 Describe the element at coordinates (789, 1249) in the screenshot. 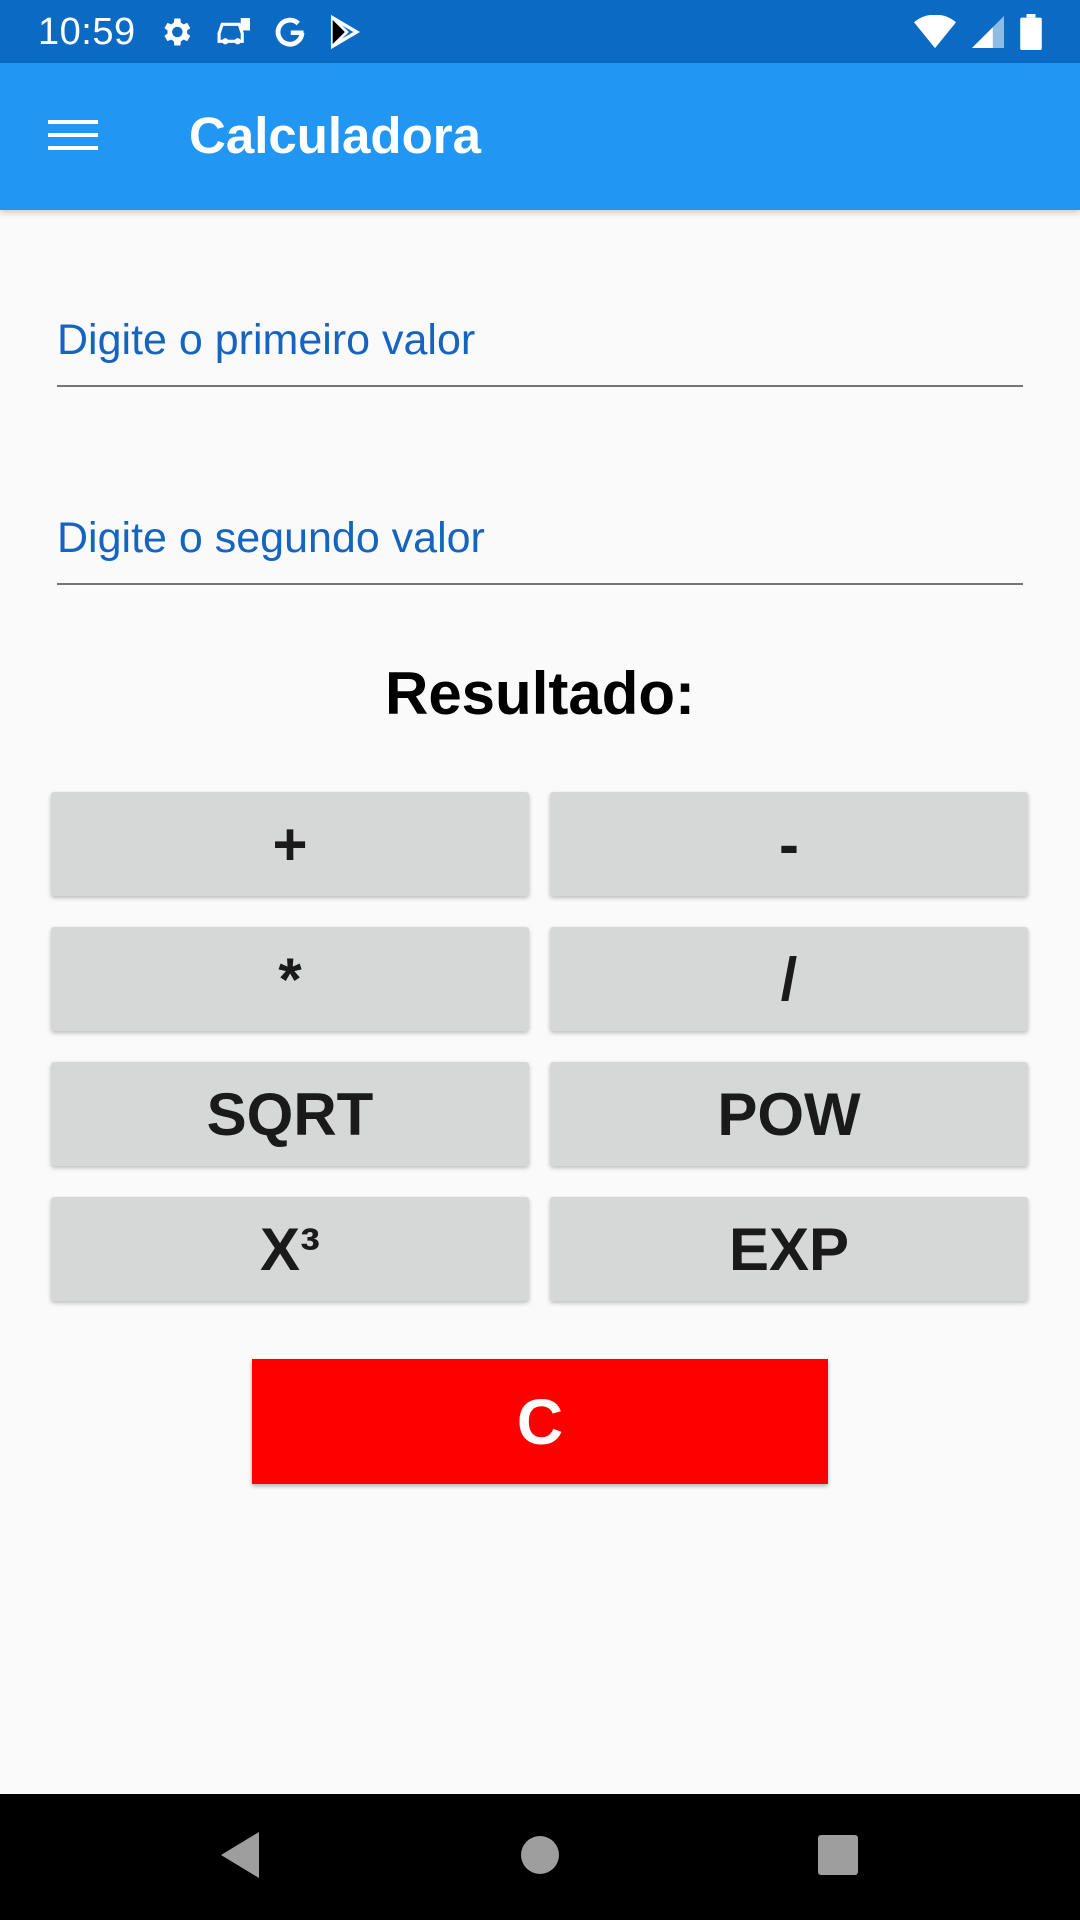

I see `exp-button: EXP` at that location.